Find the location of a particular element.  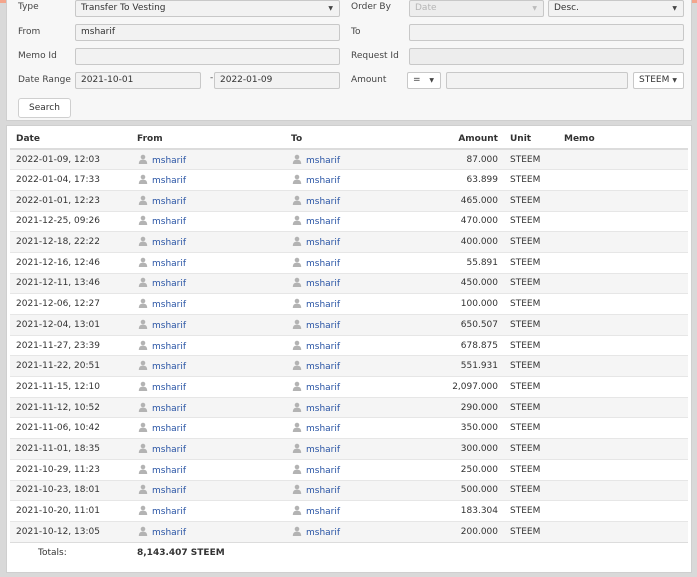

type-select: Transfer To Vesting ▼ is located at coordinates (207, 8).